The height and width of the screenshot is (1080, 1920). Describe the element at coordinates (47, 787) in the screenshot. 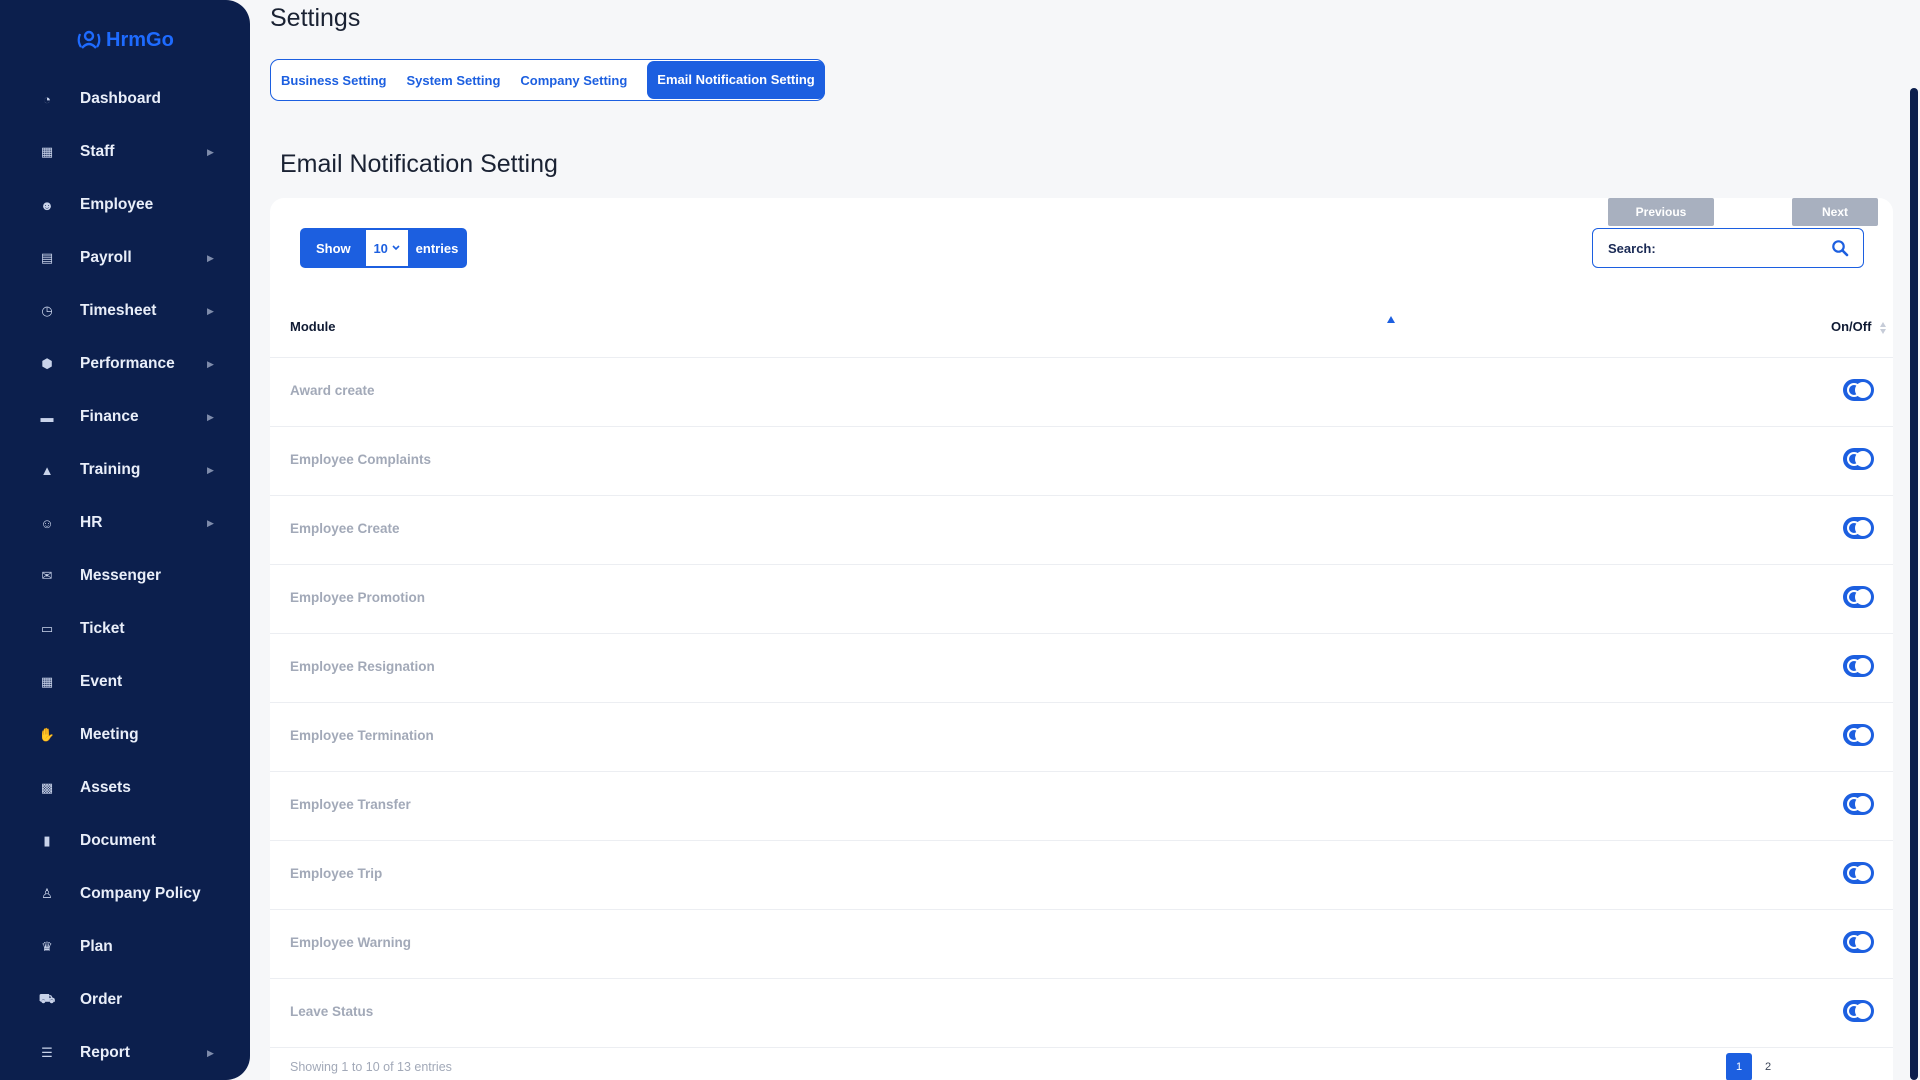

I see `calculator-icon: ▩` at that location.